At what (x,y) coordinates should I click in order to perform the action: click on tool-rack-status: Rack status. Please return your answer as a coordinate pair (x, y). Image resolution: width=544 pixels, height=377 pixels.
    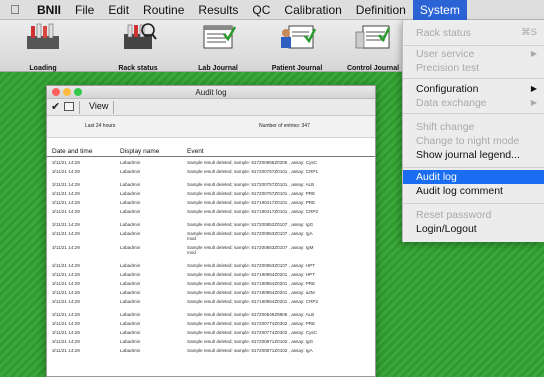
    Looking at the image, I should click on (138, 47).